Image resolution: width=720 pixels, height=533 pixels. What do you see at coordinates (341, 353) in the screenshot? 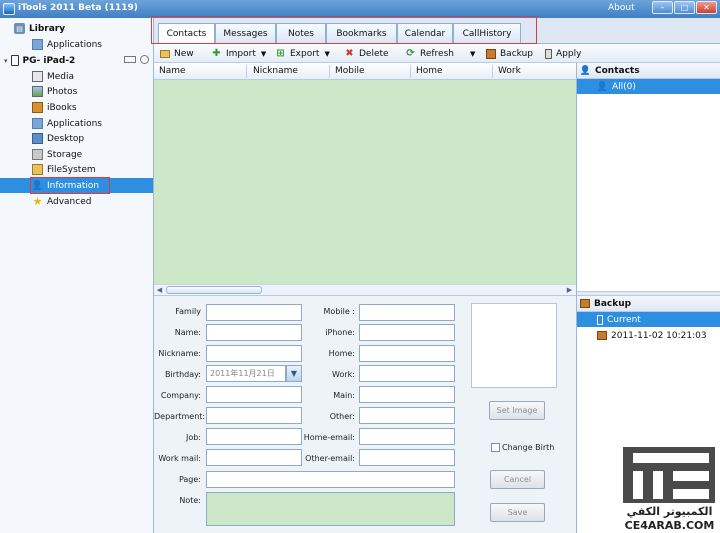
I see `label-home: Home:` at bounding box center [341, 353].